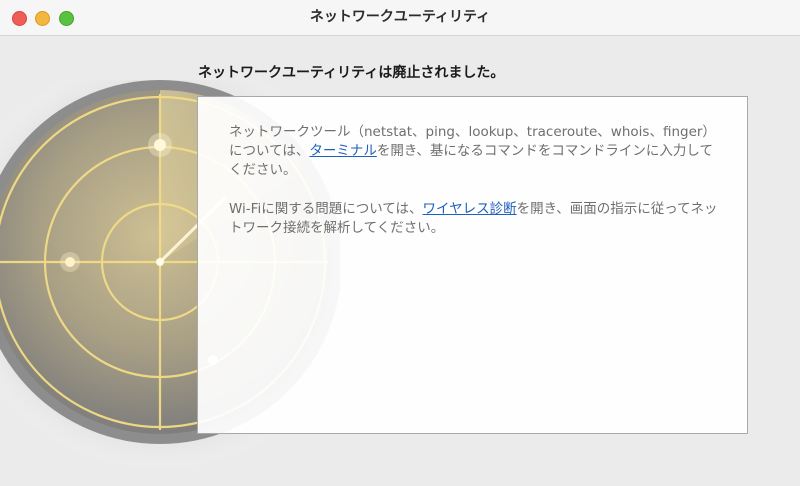 Image resolution: width=800 pixels, height=486 pixels. Describe the element at coordinates (343, 151) in the screenshot. I see `terminal-link: ターミナル` at that location.